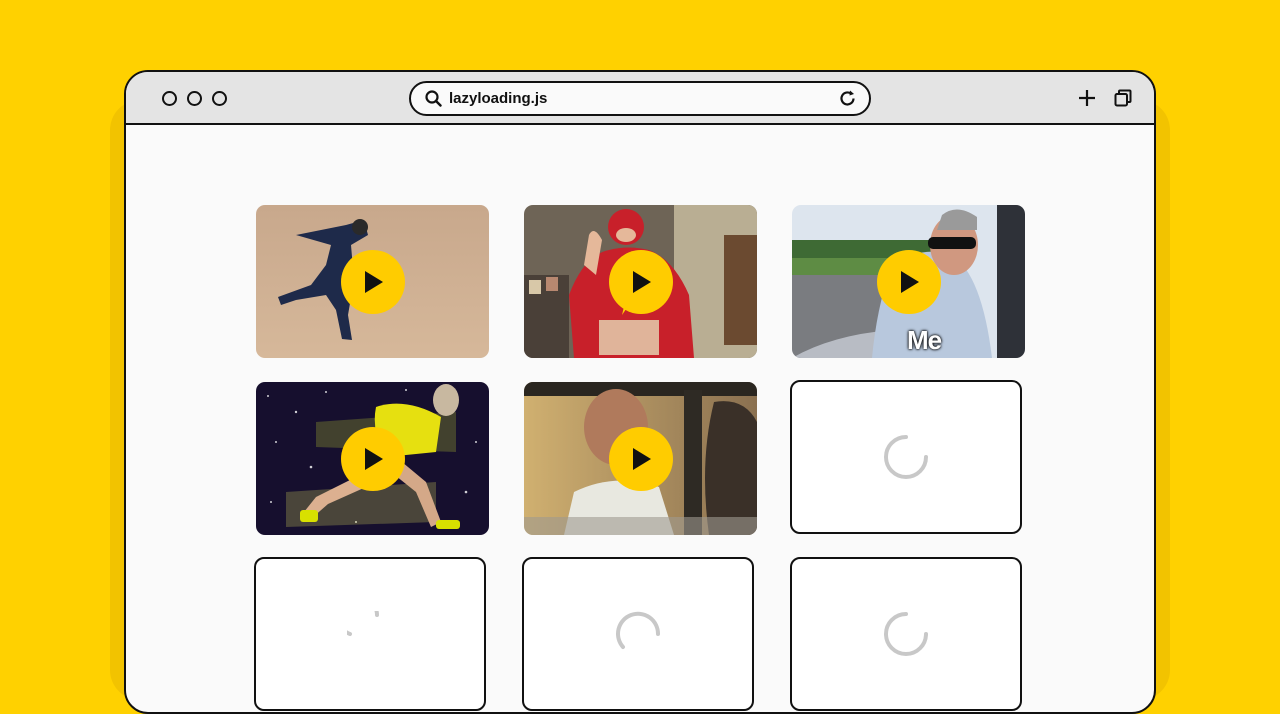 Image resolution: width=1280 pixels, height=714 pixels. I want to click on video-thumbnail: Me, so click(908, 281).